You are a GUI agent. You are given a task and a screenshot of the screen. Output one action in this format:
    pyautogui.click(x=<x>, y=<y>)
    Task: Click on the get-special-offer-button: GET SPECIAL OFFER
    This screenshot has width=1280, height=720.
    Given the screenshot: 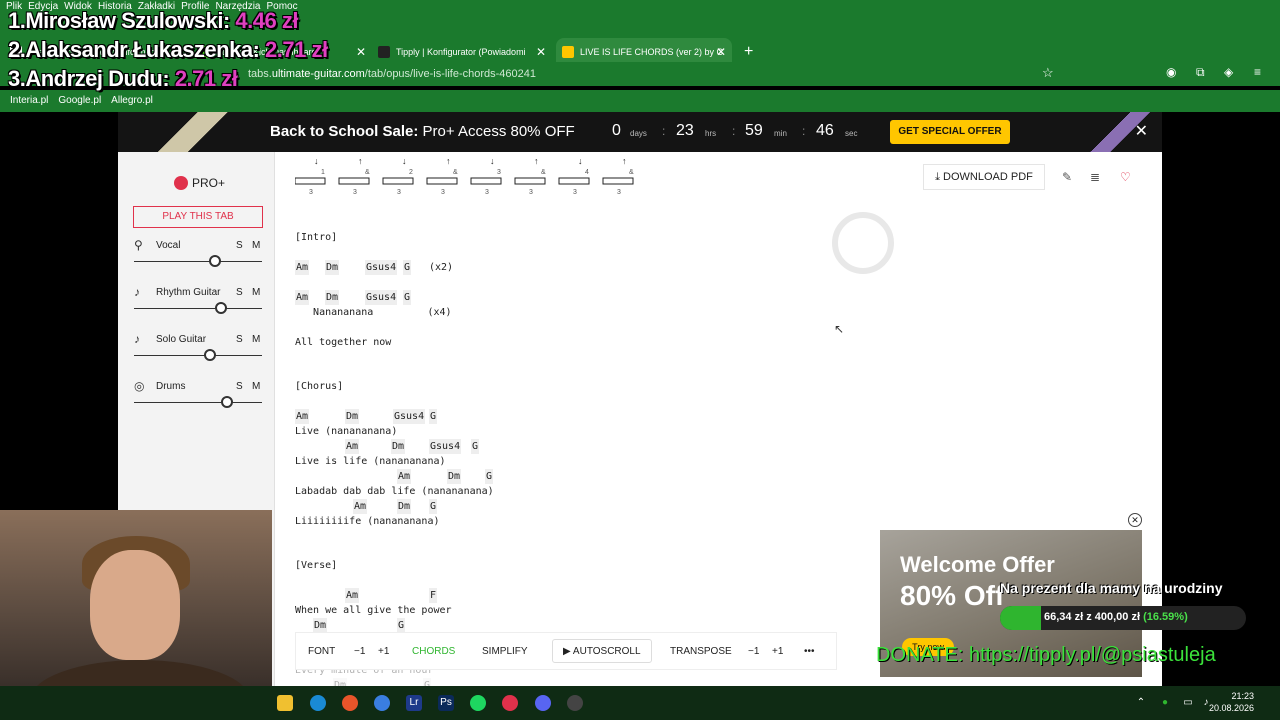 What is the action you would take?
    pyautogui.click(x=950, y=132)
    